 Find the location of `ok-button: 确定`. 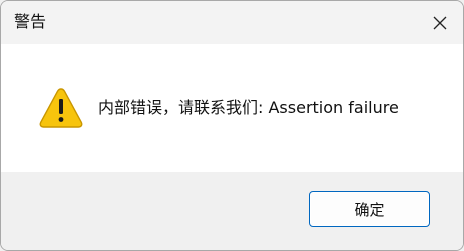

ok-button: 确定 is located at coordinates (369, 209).